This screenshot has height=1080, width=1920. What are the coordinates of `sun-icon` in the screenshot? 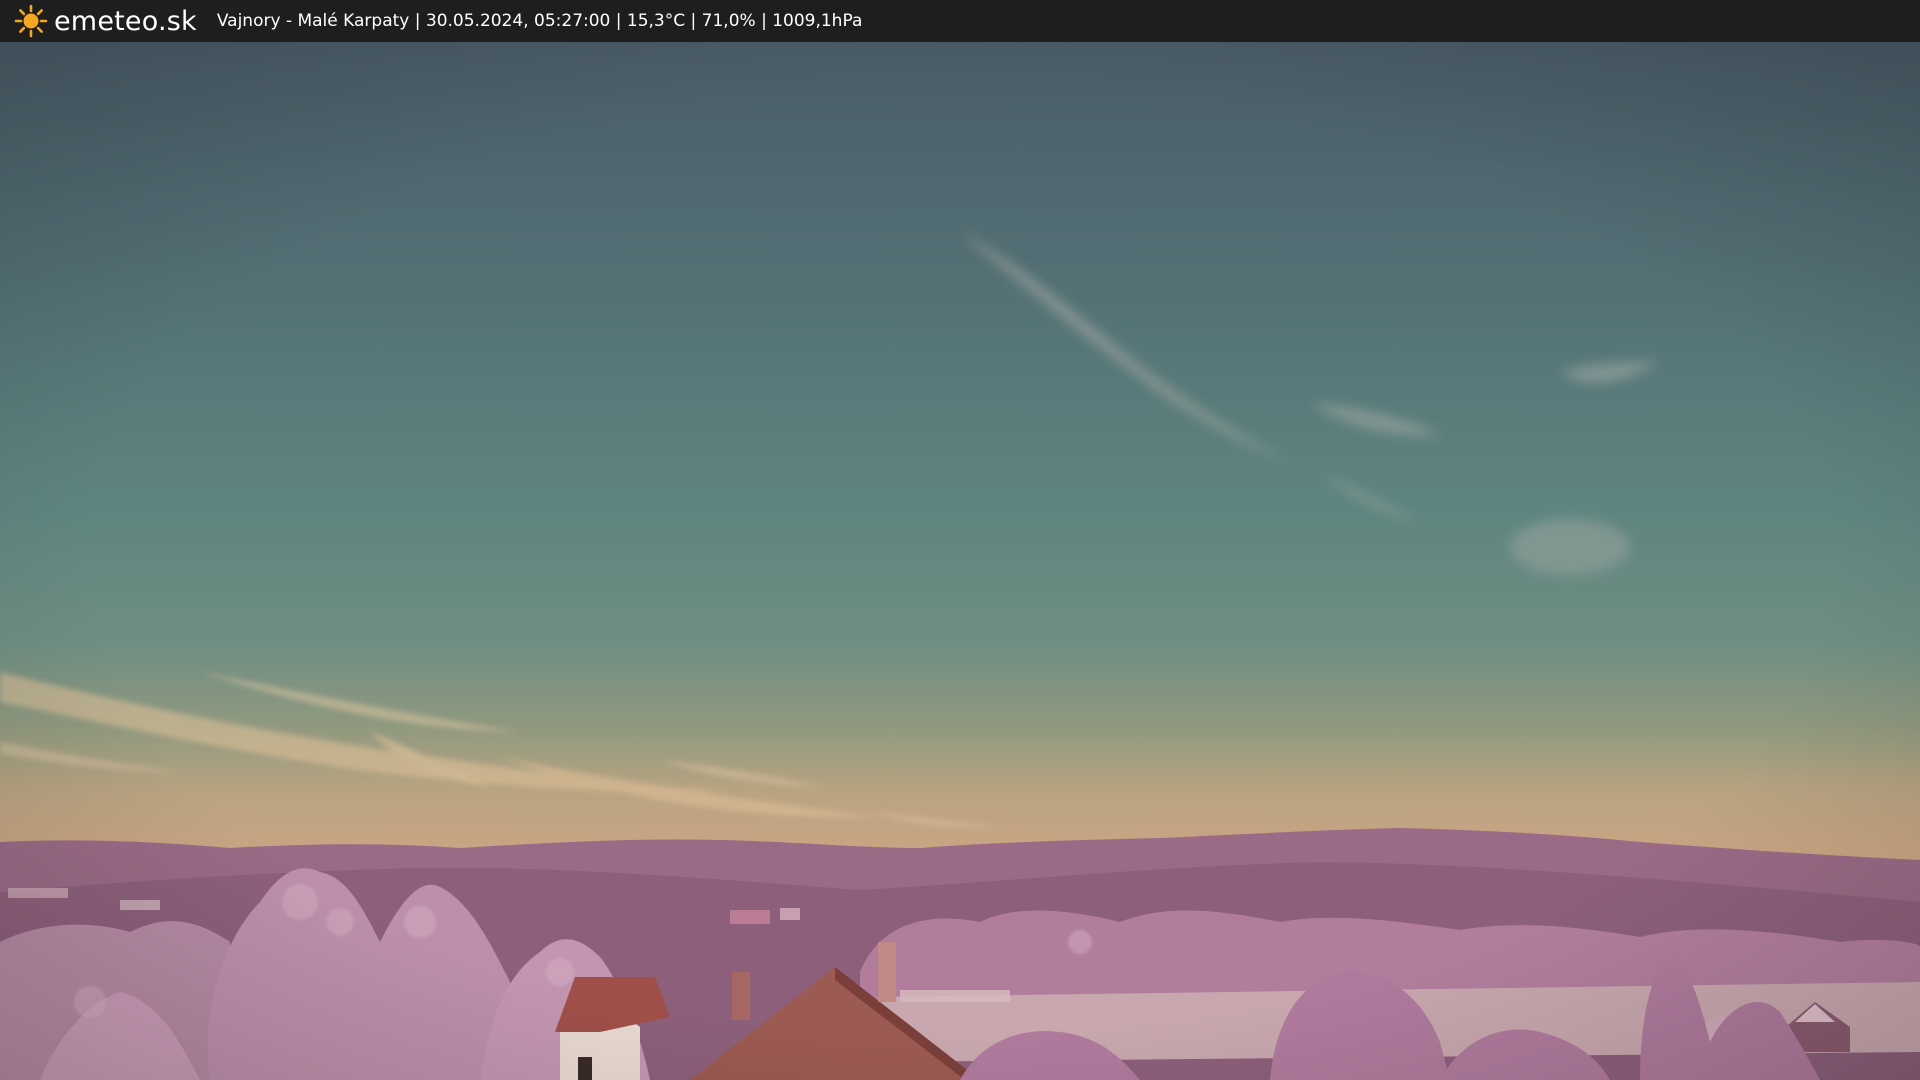 It's located at (31, 21).